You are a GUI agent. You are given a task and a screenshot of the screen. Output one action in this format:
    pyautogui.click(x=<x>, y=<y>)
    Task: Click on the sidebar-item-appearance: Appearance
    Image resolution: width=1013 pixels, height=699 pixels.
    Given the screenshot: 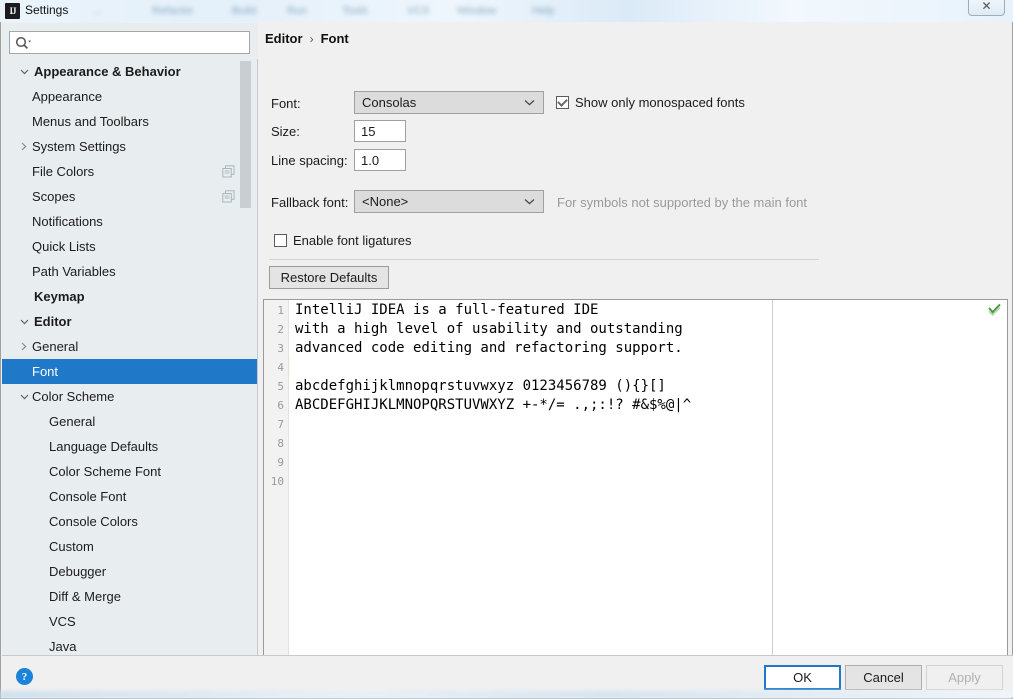 What is the action you would take?
    pyautogui.click(x=129, y=96)
    